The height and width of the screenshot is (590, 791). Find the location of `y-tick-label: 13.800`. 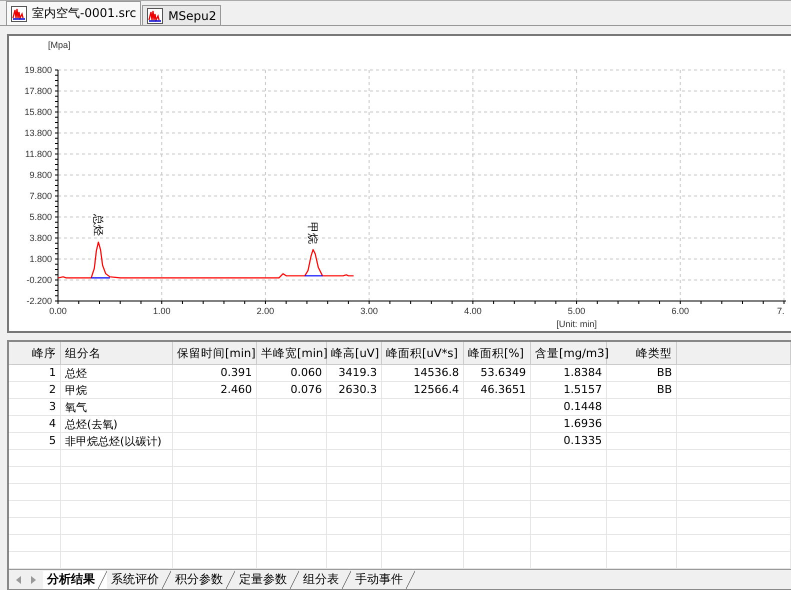

y-tick-label: 13.800 is located at coordinates (38, 133).